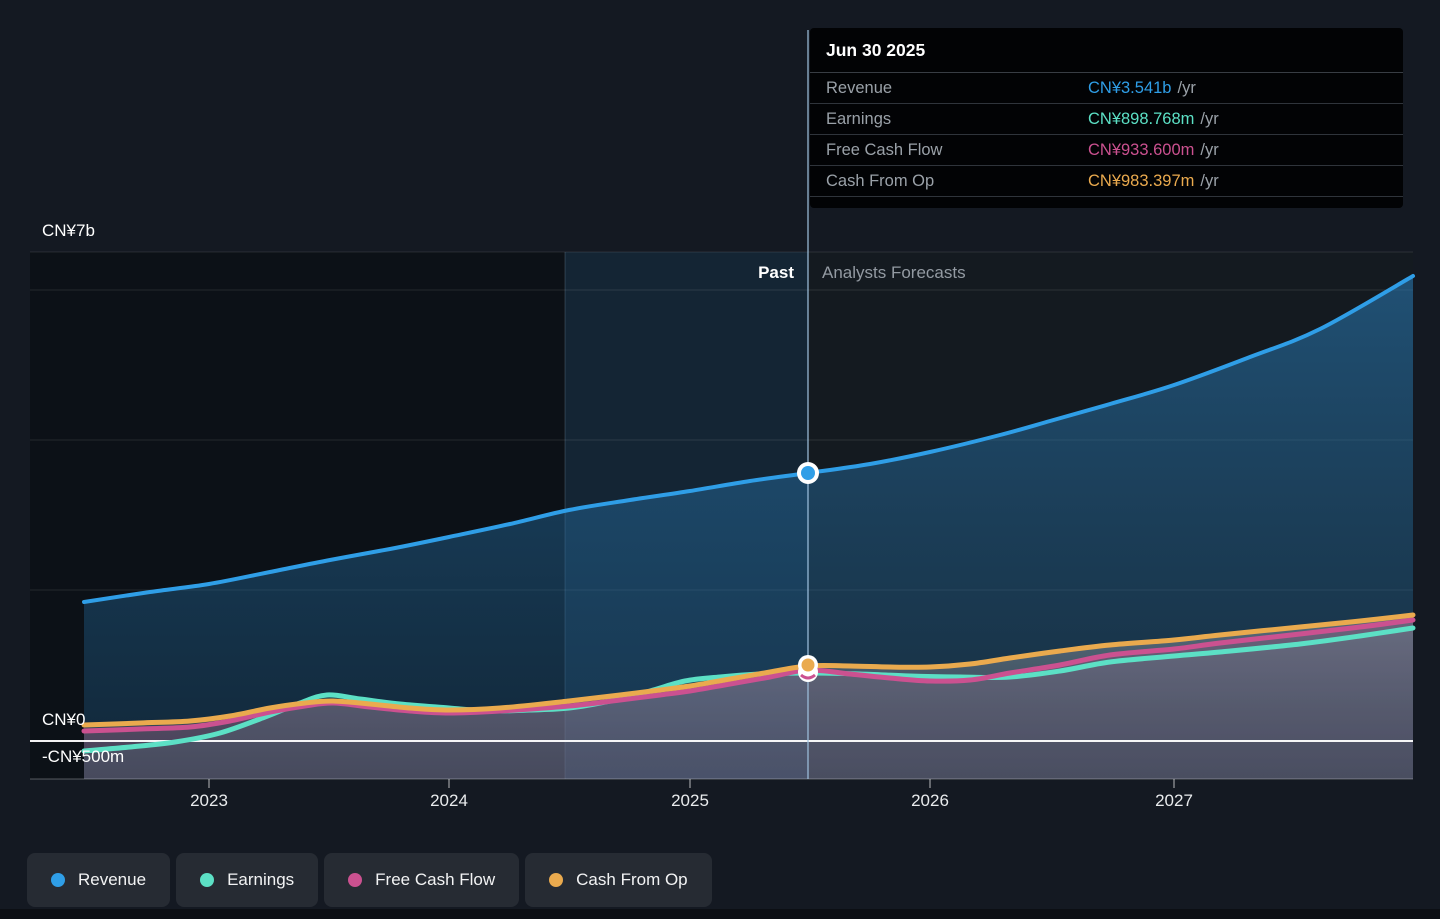 This screenshot has height=919, width=1440. Describe the element at coordinates (1106, 50) in the screenshot. I see `tooltip-title: Jun 30 2025` at that location.